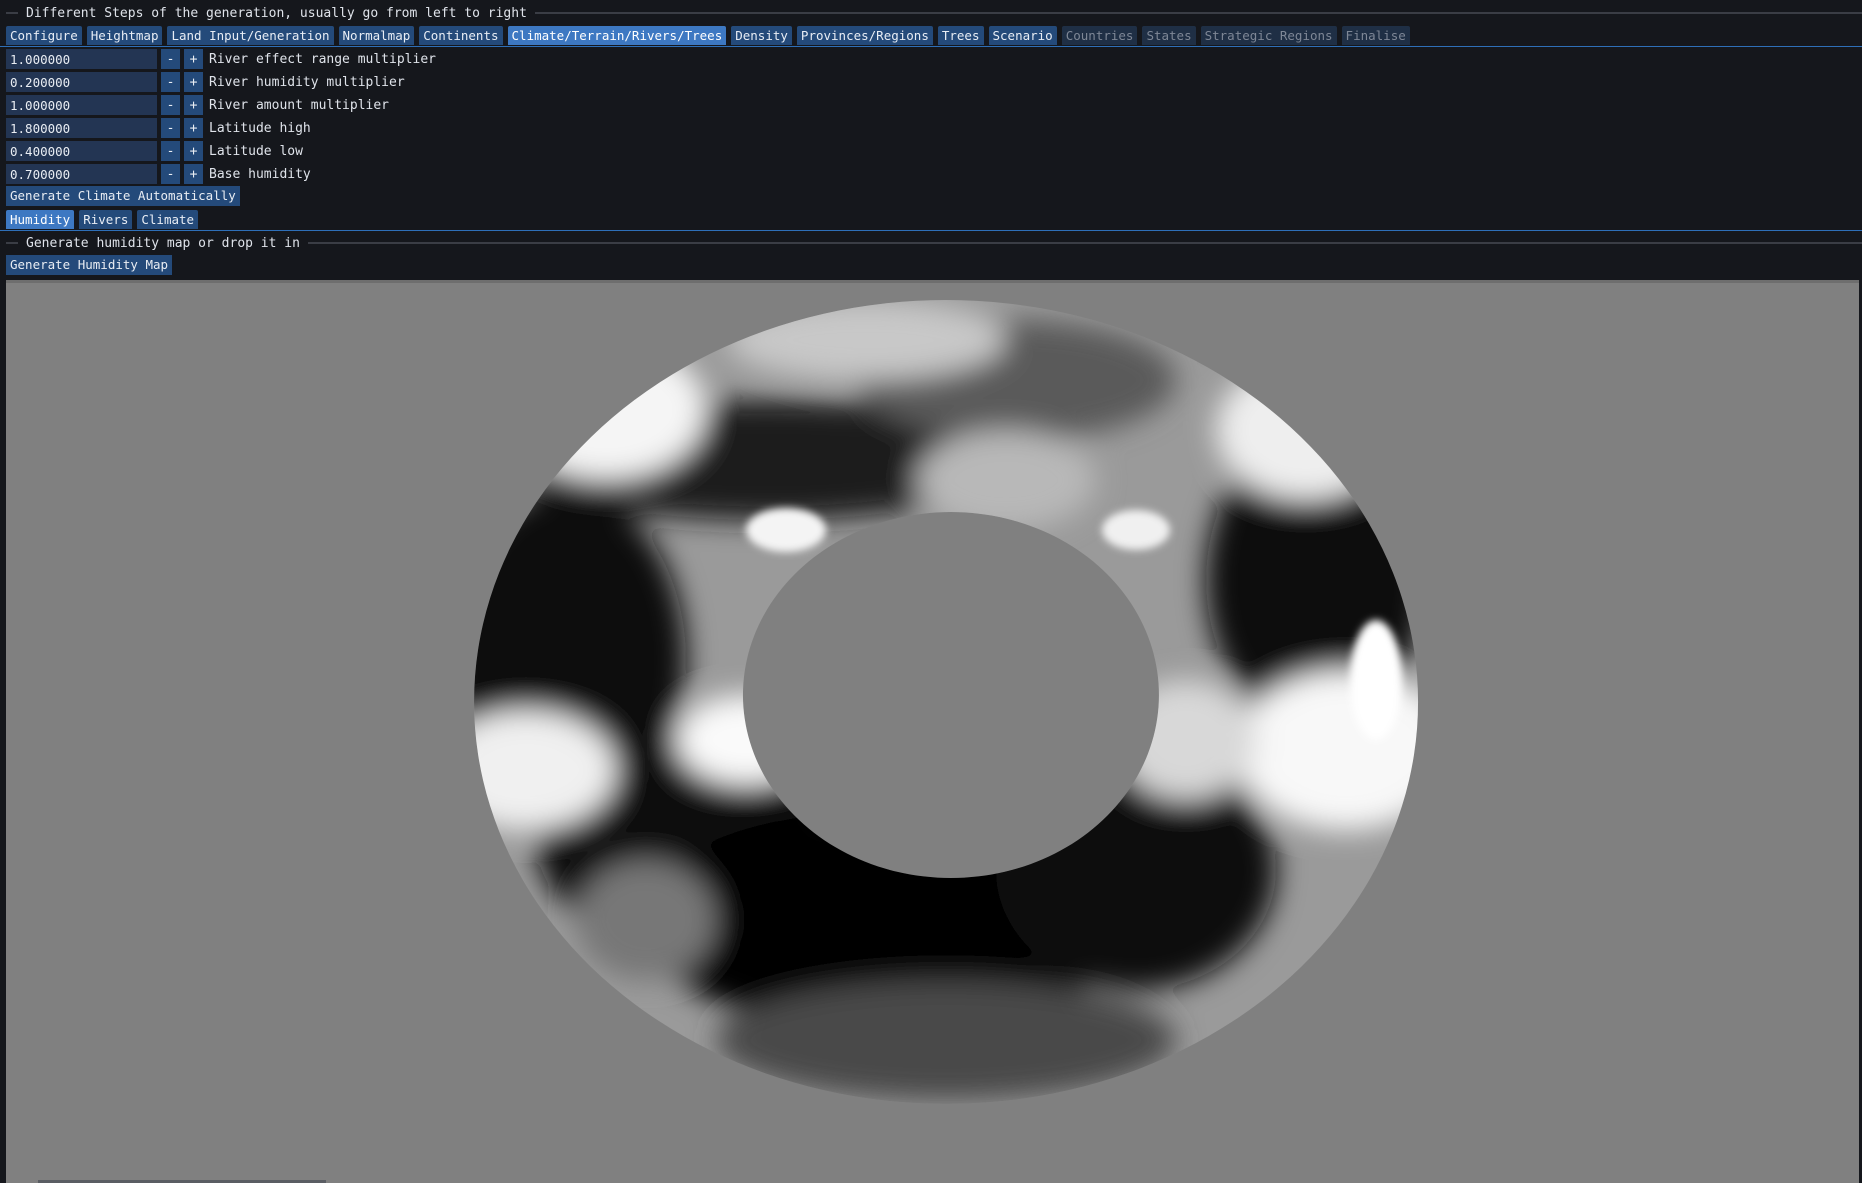 Image resolution: width=1862 pixels, height=1183 pixels. I want to click on parameter-label: Latitude high, so click(260, 128).